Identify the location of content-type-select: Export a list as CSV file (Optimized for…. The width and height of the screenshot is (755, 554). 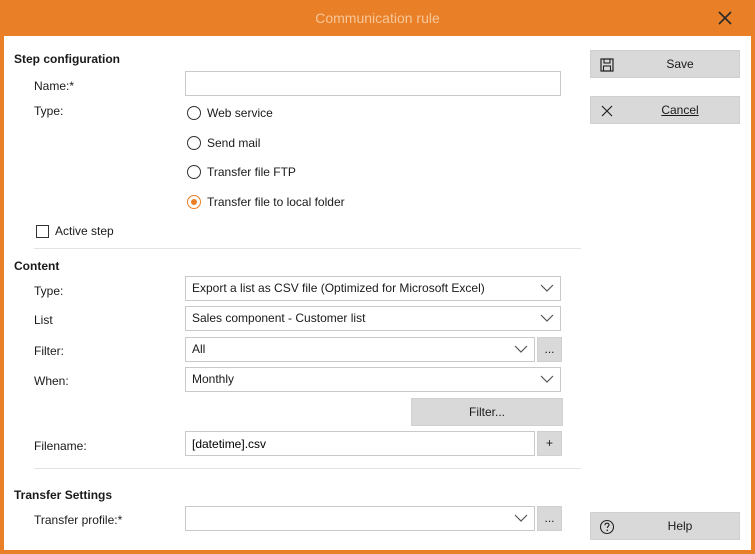
(373, 288).